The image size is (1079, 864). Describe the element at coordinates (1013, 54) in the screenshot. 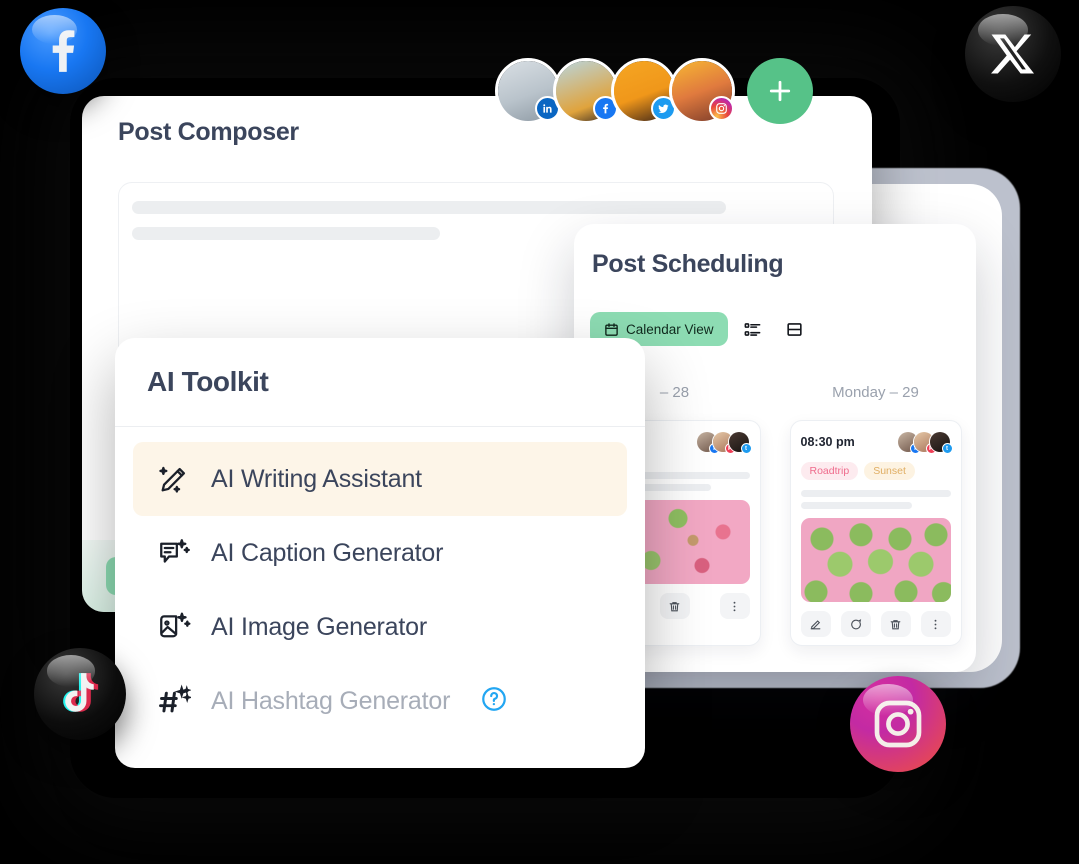

I see `x-bubble-icon` at that location.